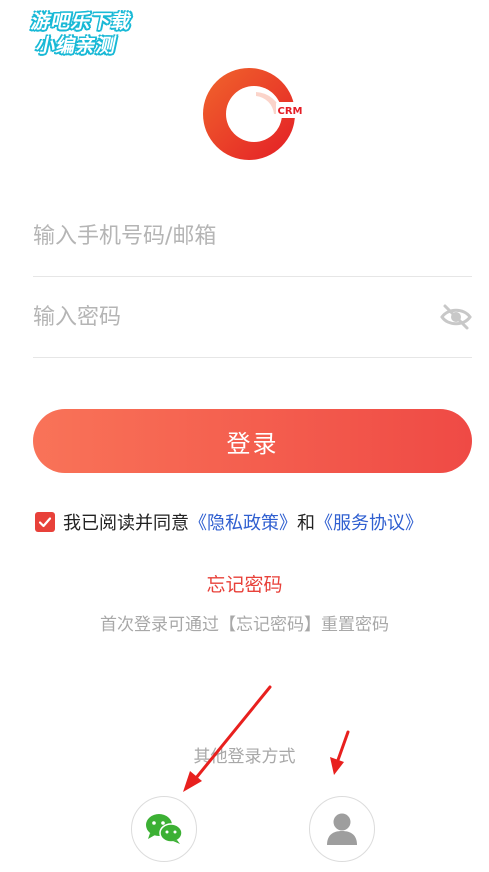  What do you see at coordinates (192, 781) in the screenshot?
I see `arrow-head-wechat` at bounding box center [192, 781].